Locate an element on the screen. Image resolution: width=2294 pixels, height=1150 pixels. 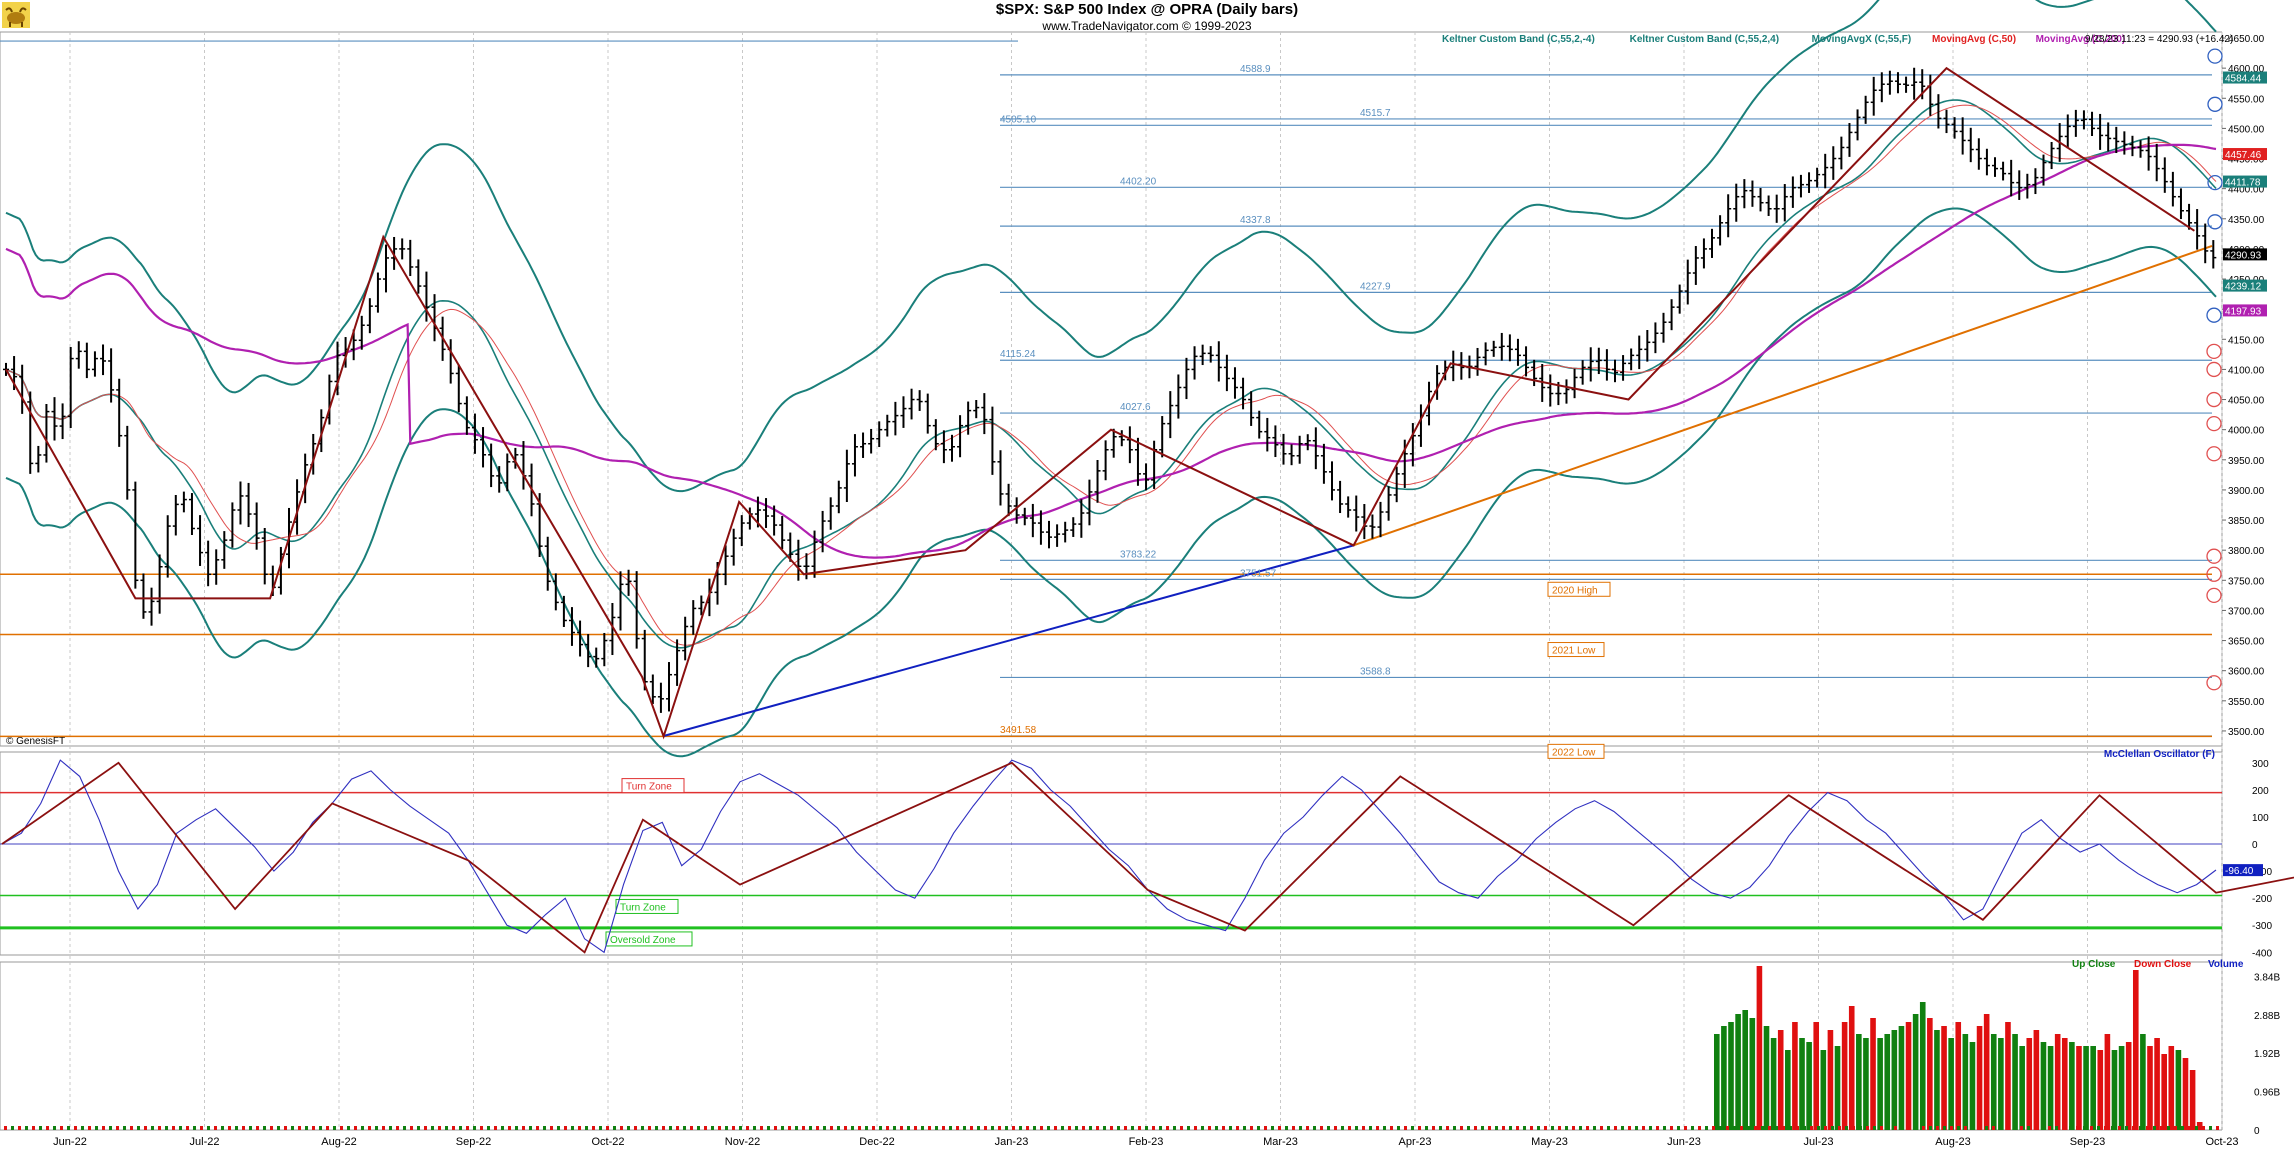
price-tag-label: 4584.44 is located at coordinates (2243, 79).